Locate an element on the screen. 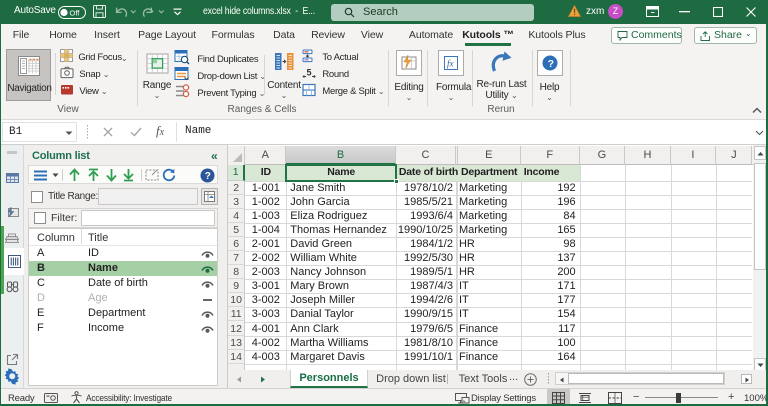 Image resolution: width=768 pixels, height=406 pixels. svg-text: 5 is located at coordinates (309, 73).